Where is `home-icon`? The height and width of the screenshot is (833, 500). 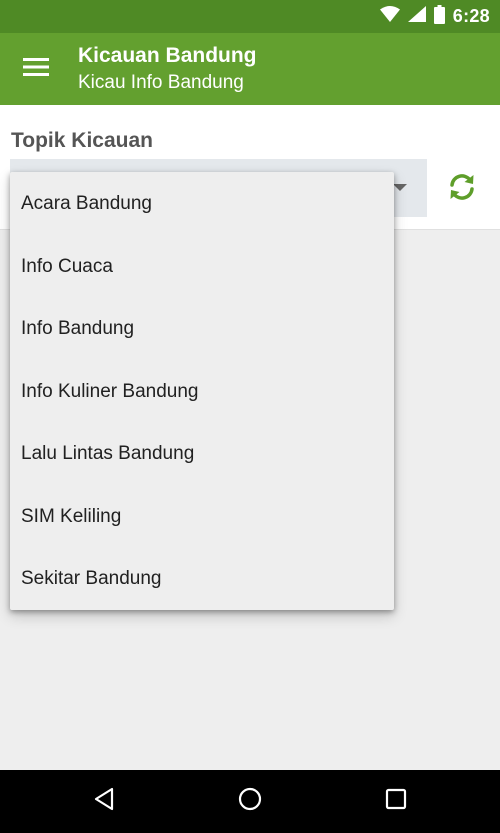
home-icon is located at coordinates (250, 801).